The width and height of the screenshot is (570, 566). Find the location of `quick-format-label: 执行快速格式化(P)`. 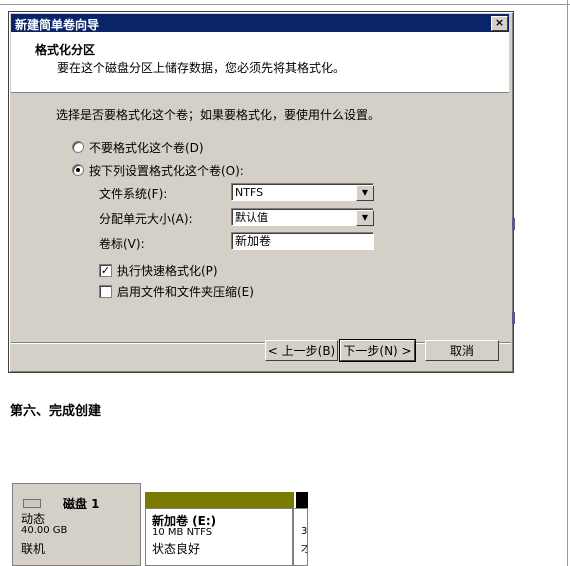

quick-format-label: 执行快速格式化(P) is located at coordinates (167, 270).